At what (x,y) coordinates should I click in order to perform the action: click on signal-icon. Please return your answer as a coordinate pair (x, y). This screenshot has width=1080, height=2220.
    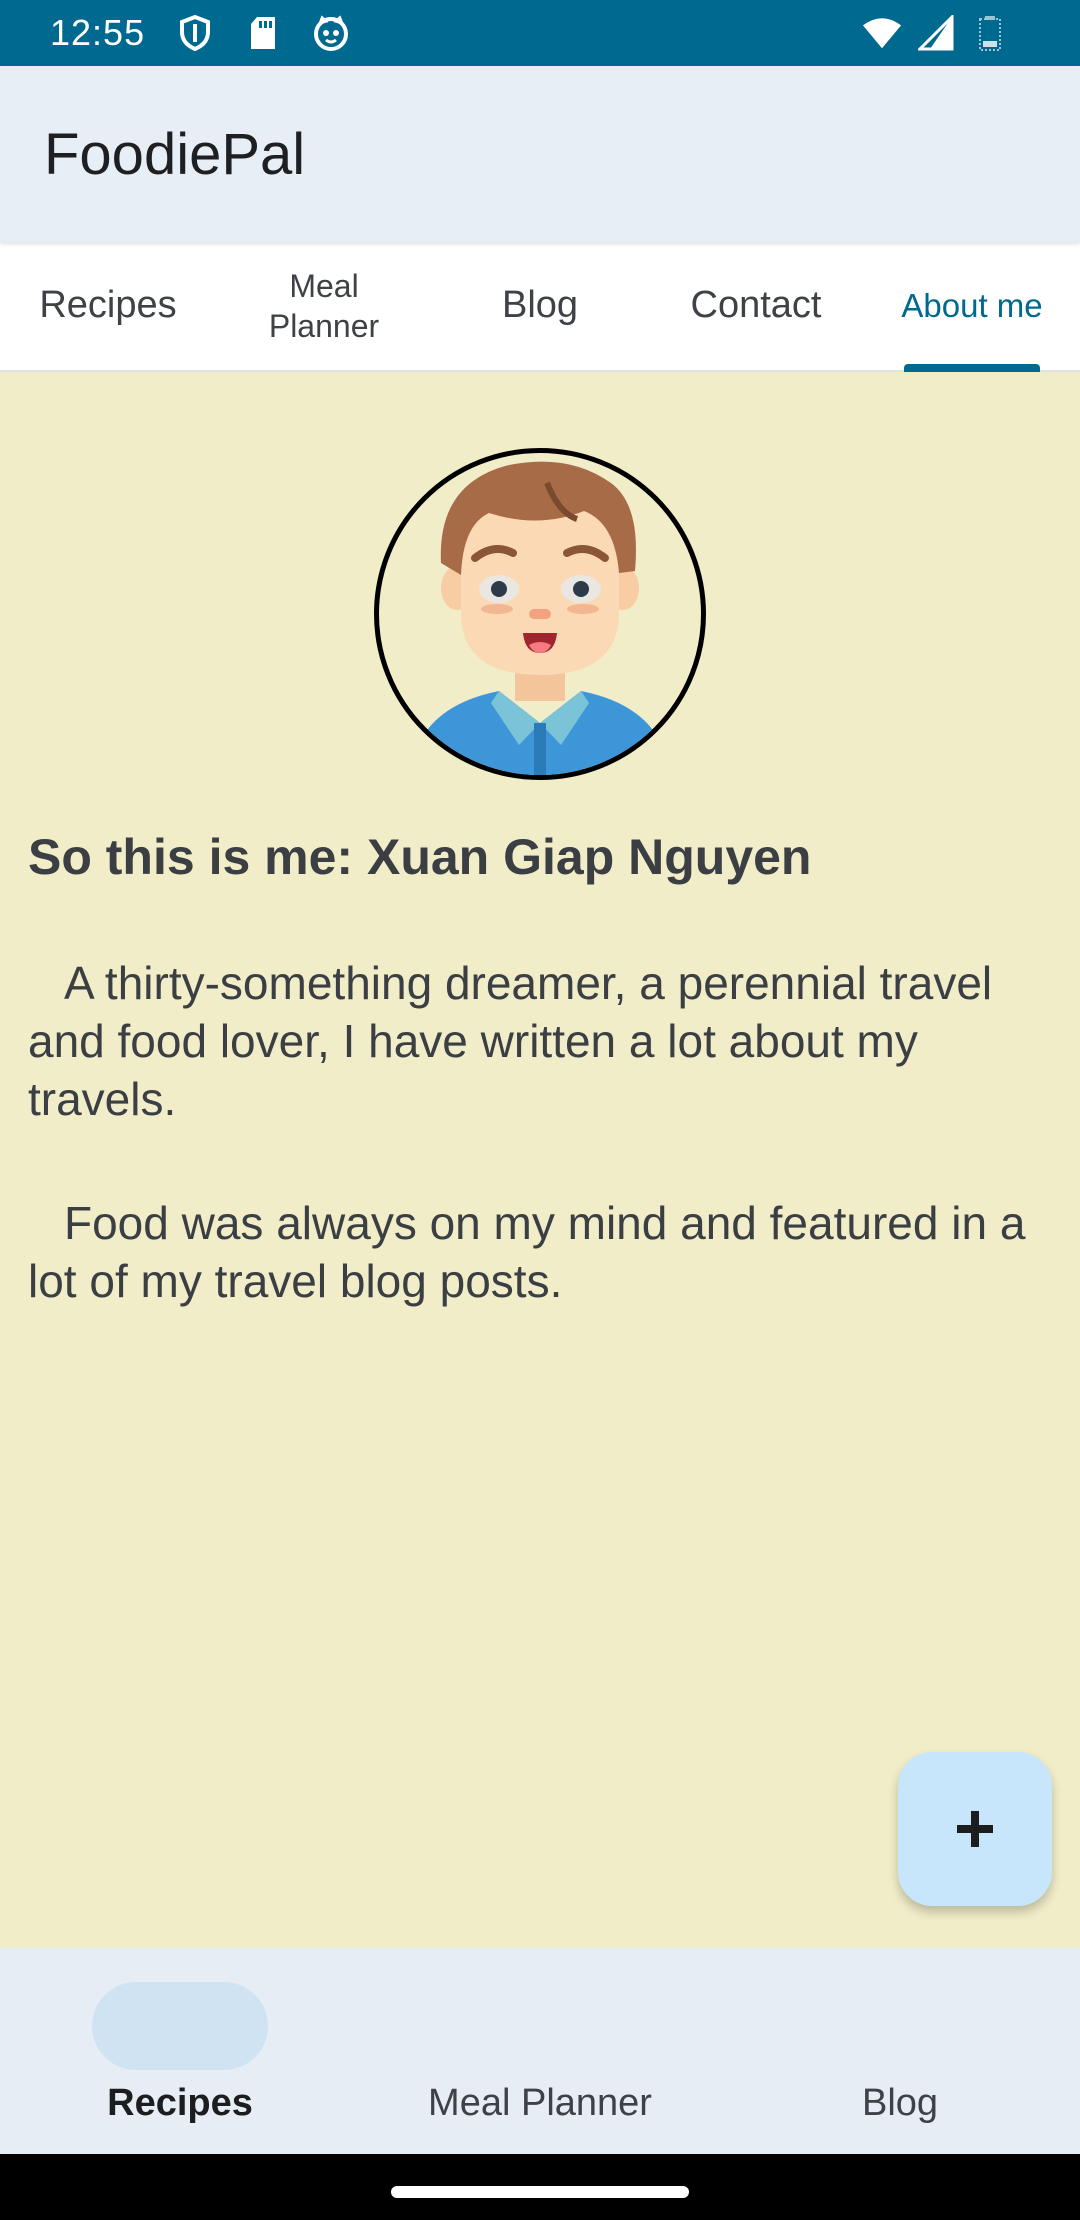
    Looking at the image, I should click on (936, 33).